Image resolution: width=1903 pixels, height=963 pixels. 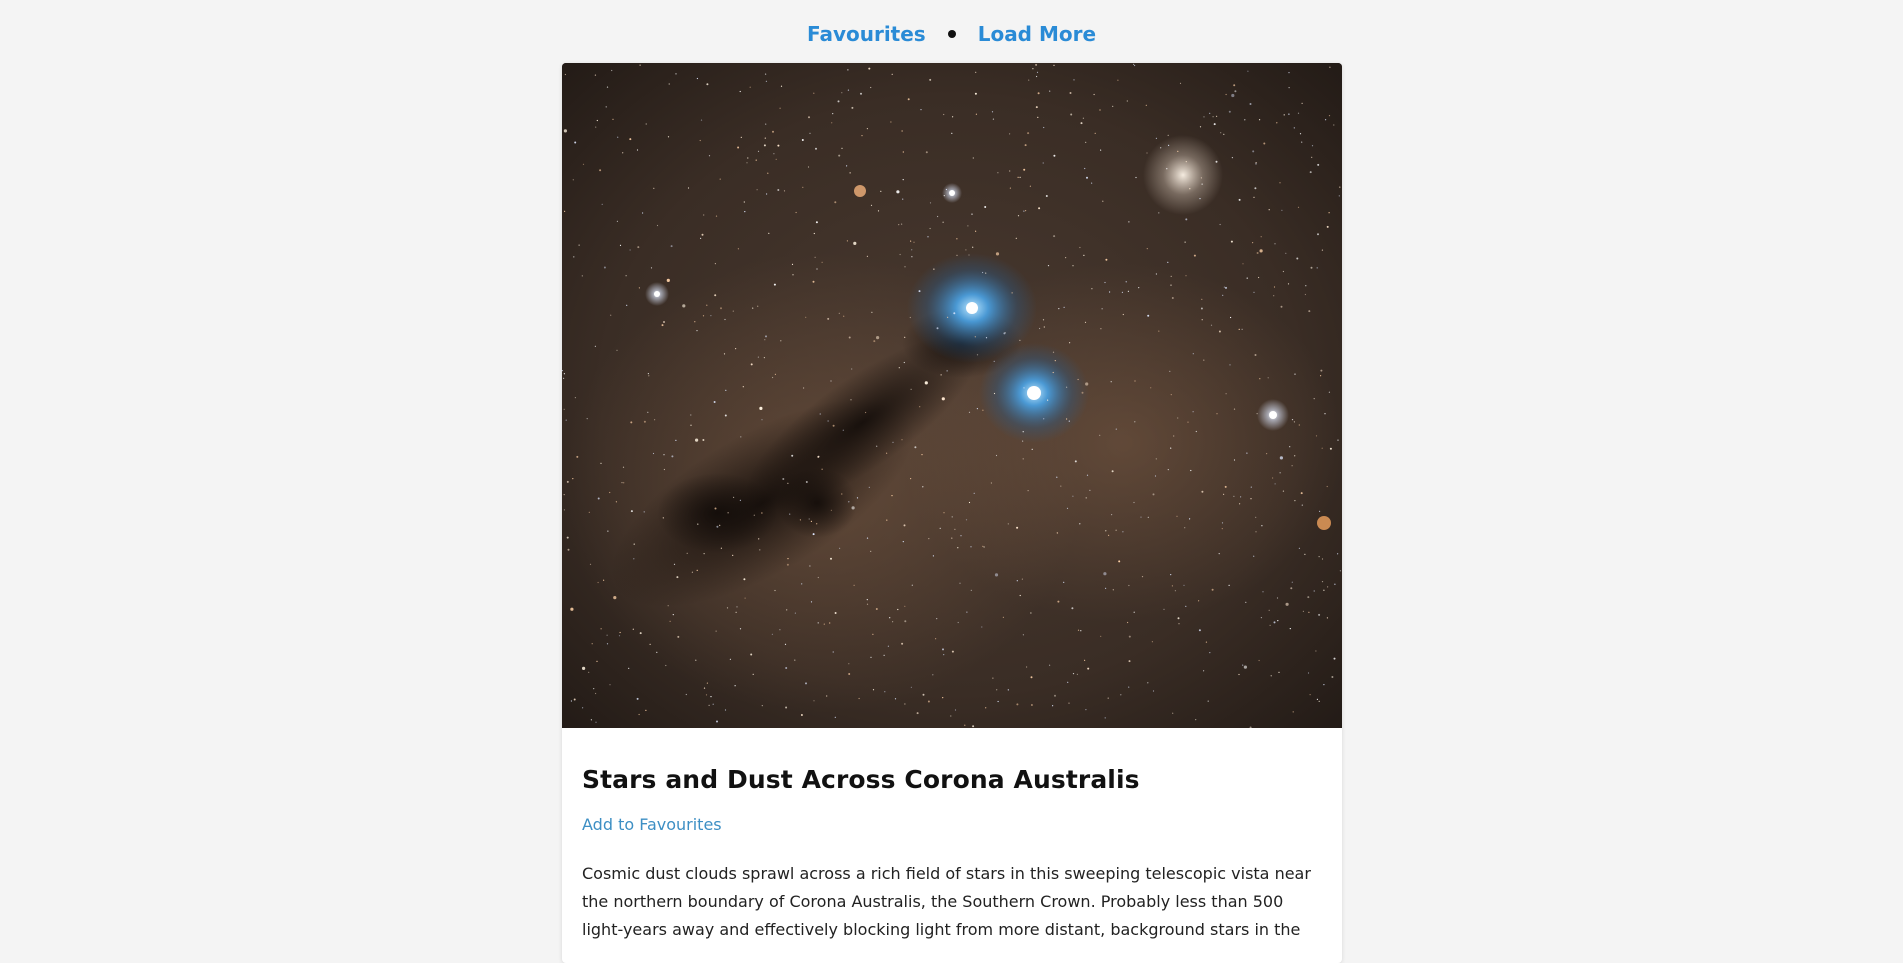 What do you see at coordinates (861, 779) in the screenshot?
I see `post-title: Stars and Dust Across Corona Australis` at bounding box center [861, 779].